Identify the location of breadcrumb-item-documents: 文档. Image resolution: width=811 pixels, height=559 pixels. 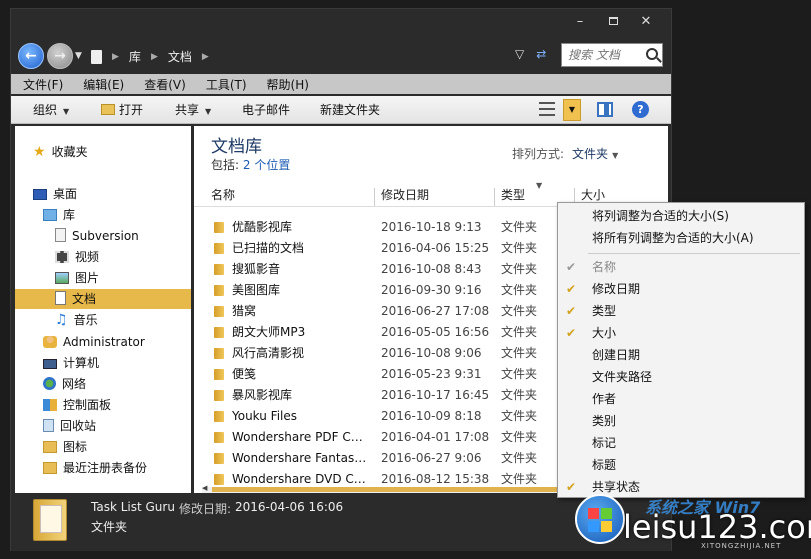
(180, 57).